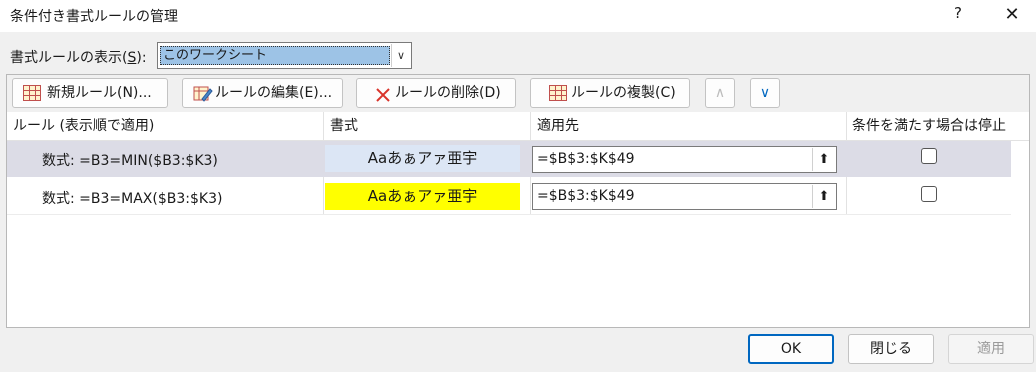 Image resolution: width=1036 pixels, height=372 pixels. Describe the element at coordinates (1012, 15) in the screenshot. I see `close-icon: ✕` at that location.